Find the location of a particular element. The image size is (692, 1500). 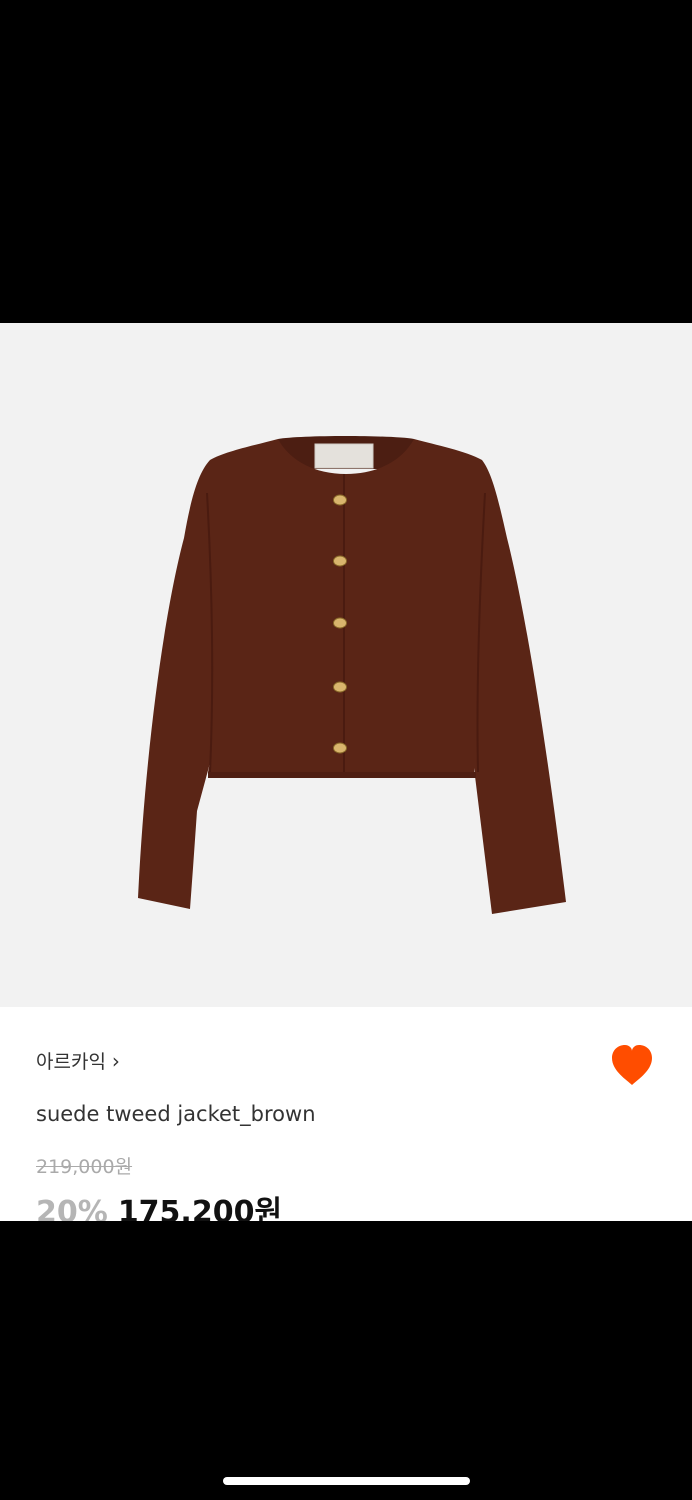

chevron-right-icon: › is located at coordinates (115, 1060).